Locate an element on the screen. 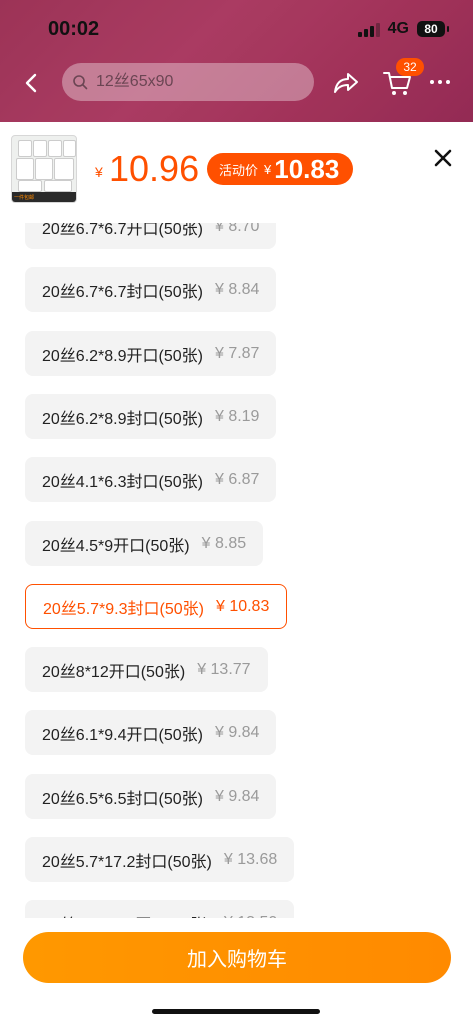 This screenshot has width=473, height=1024. sku-option: 20丝6.1*9.4开口(50张) ¥ 9.84 is located at coordinates (151, 732).